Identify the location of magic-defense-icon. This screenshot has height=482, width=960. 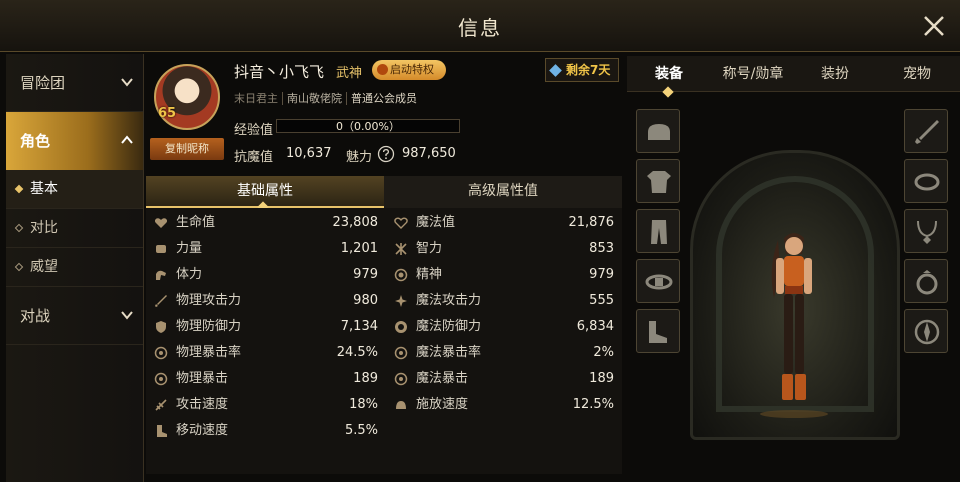
(401, 327).